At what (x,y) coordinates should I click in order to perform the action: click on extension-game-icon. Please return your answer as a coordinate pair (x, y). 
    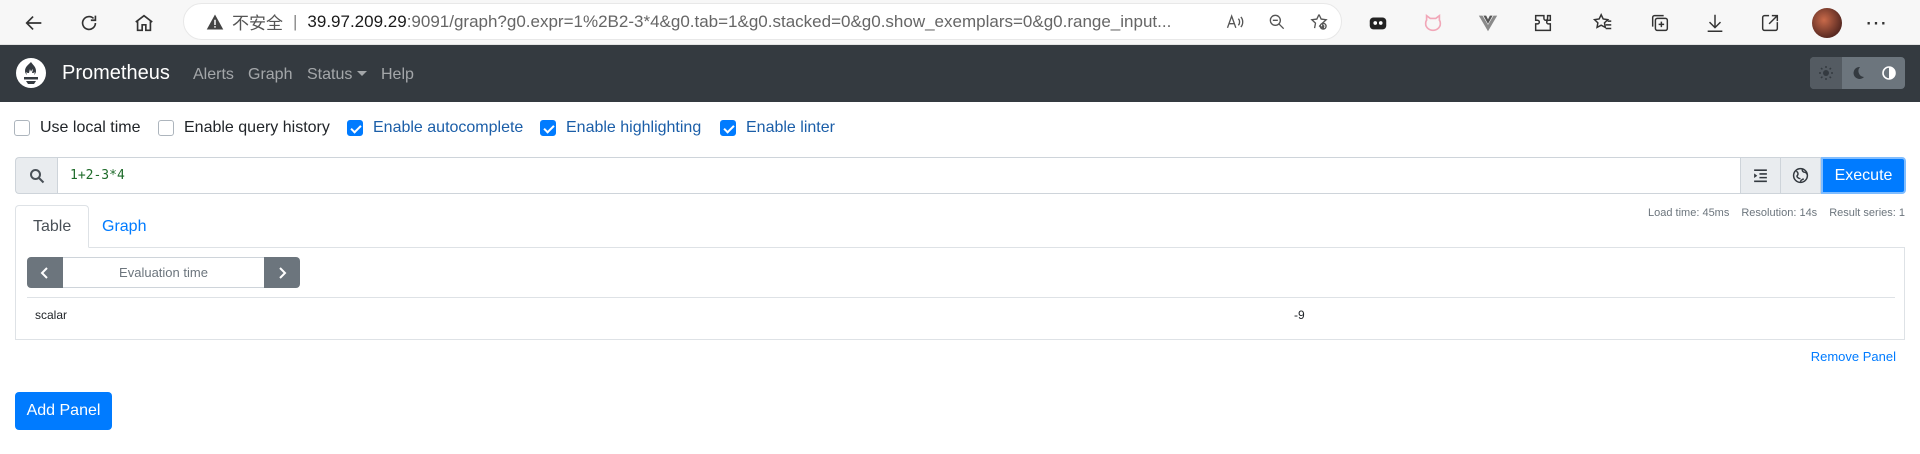
    Looking at the image, I should click on (1378, 23).